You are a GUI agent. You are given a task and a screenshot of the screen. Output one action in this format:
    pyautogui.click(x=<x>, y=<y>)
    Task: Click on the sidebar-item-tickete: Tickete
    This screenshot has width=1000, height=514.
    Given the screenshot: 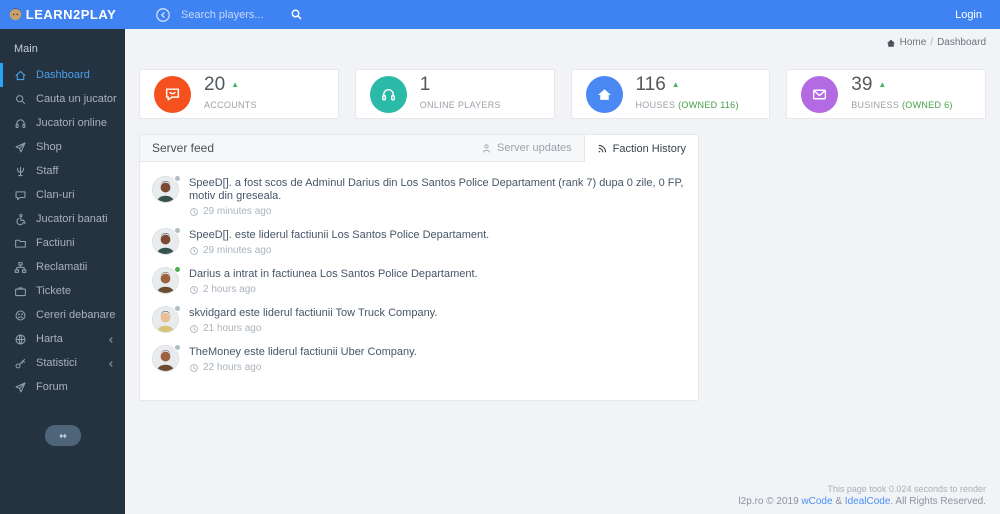 What is the action you would take?
    pyautogui.click(x=62, y=291)
    